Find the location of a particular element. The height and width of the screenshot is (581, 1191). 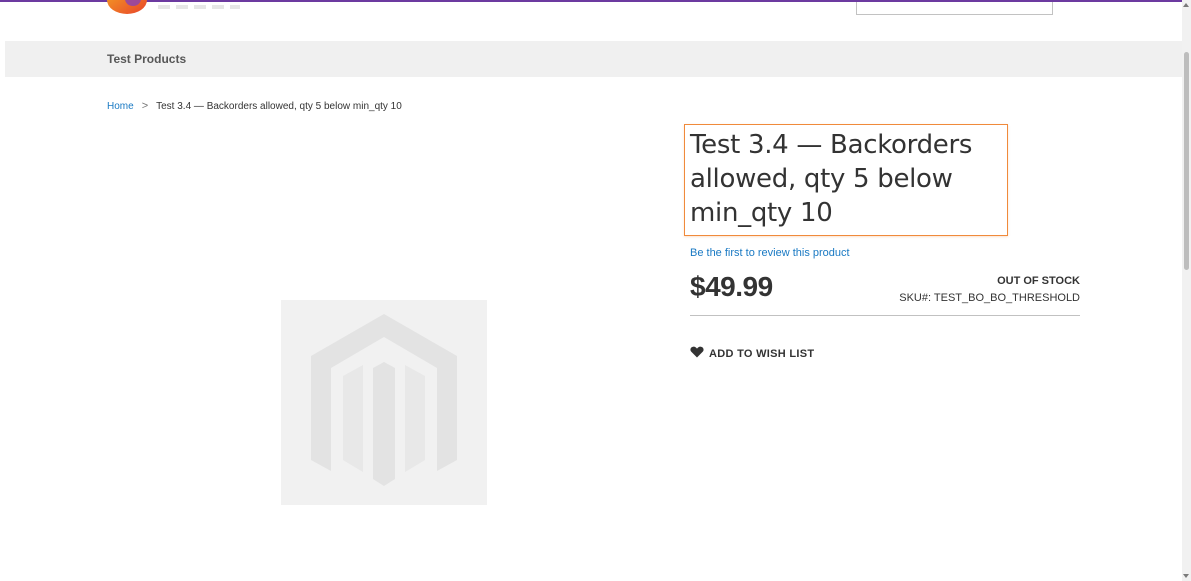

review-link: Be the first to review this product is located at coordinates (770, 253).